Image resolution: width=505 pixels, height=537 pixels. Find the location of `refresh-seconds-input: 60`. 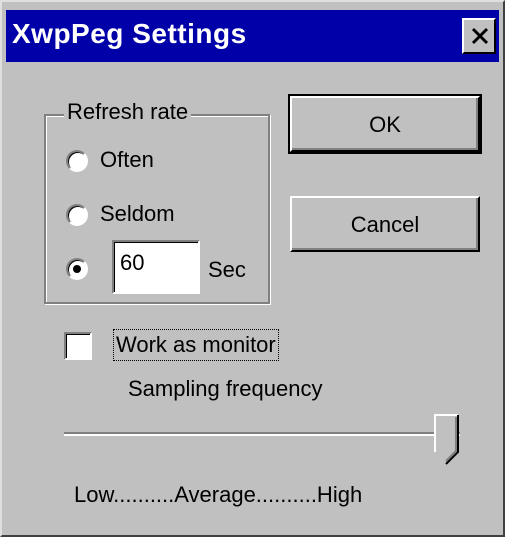

refresh-seconds-input: 60 is located at coordinates (156, 267).